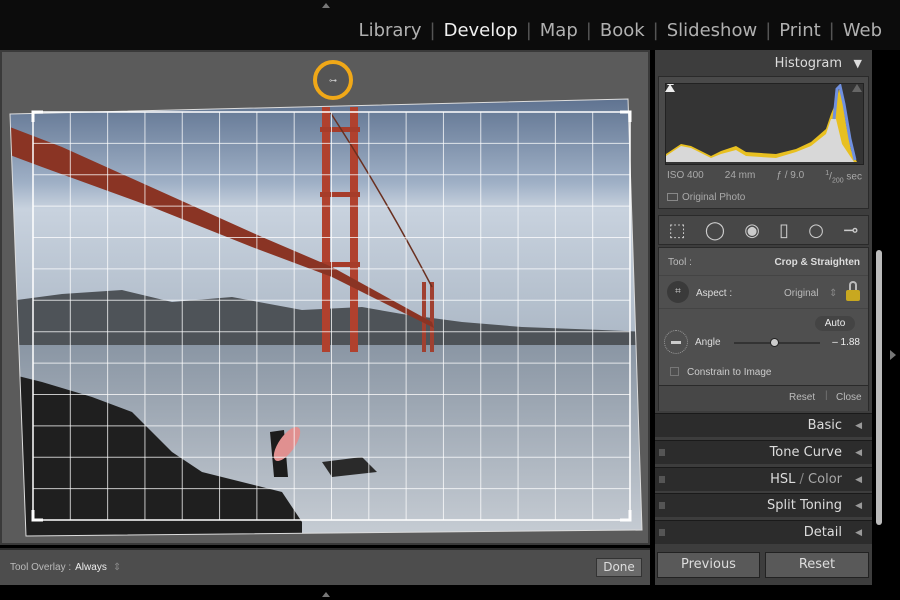  I want to click on panel-tone-curve: Tone Curve ◀, so click(763, 452).